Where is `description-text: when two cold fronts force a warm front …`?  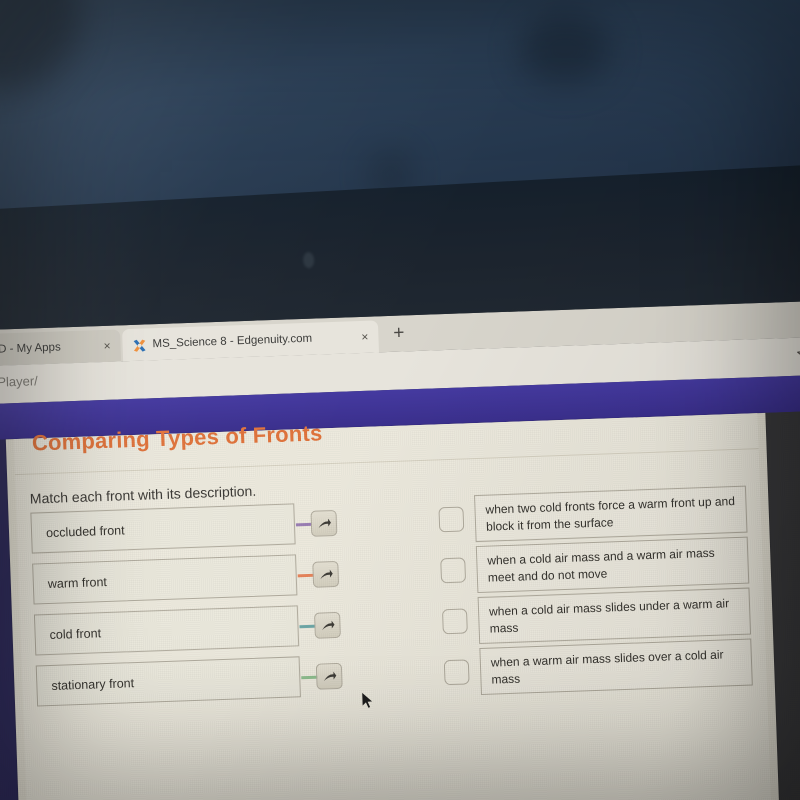
description-text: when two cold fronts force a warm front … is located at coordinates (610, 514).